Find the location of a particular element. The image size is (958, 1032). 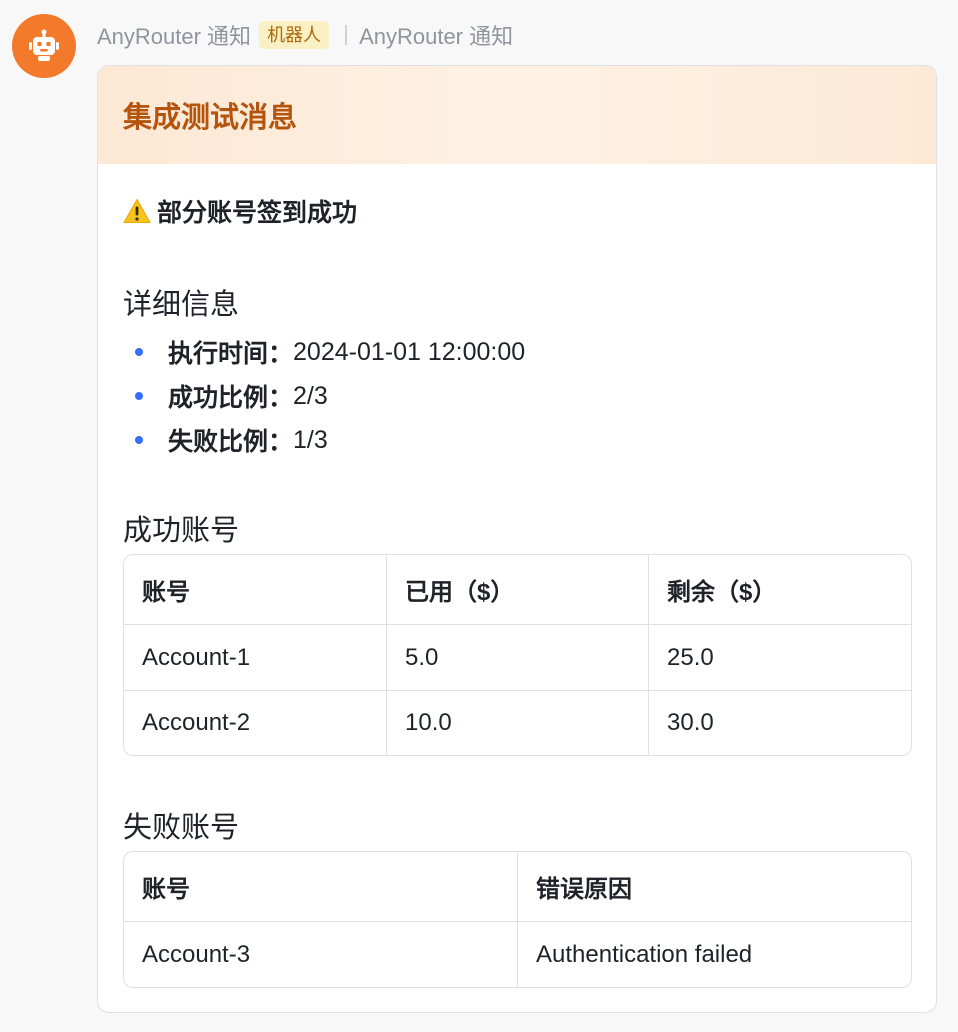

list-item: 执行时间： 2024-01-01 12:00:00 is located at coordinates (324, 352).